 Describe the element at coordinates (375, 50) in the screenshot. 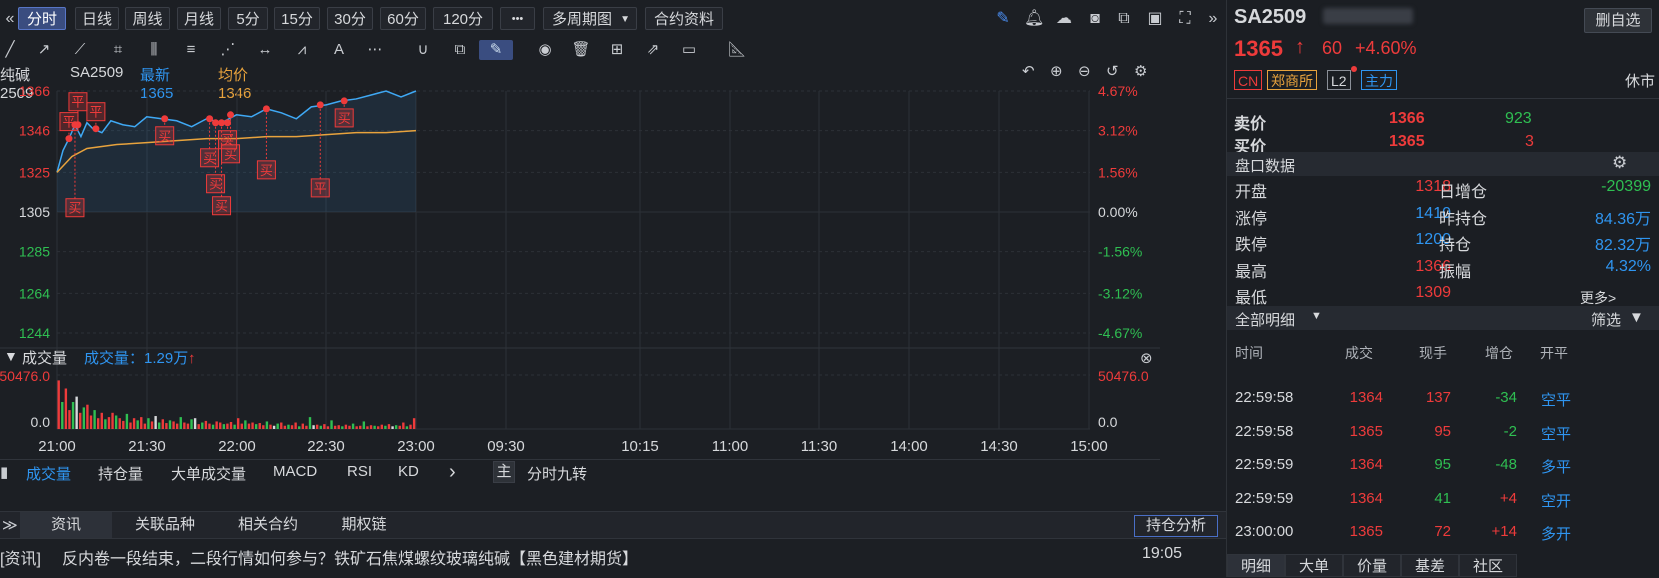

I see `more-tools-icon: ⋯` at that location.